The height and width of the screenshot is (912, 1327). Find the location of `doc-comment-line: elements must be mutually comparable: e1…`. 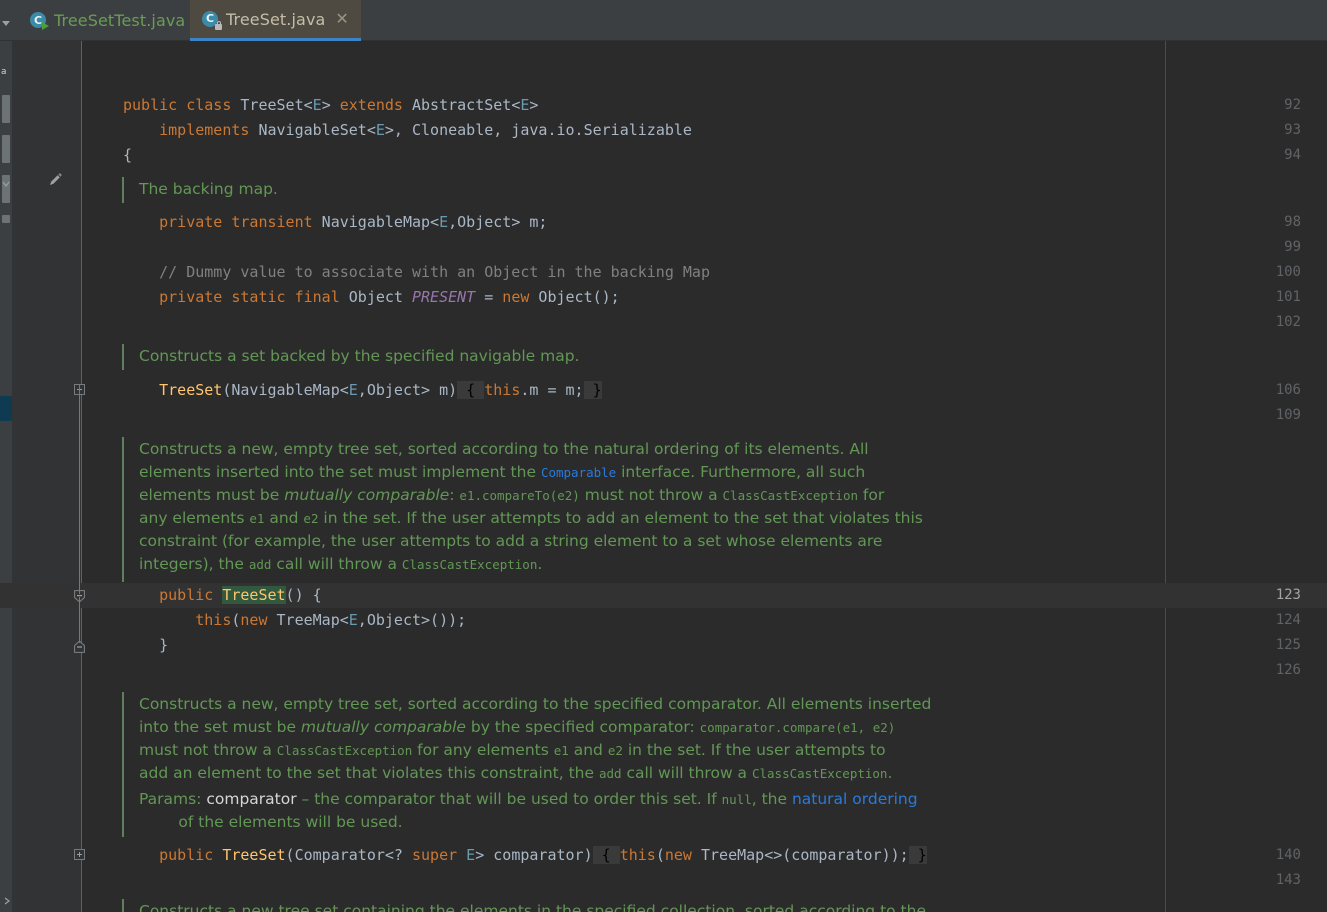

doc-comment-line: elements must be mutually comparable: e1… is located at coordinates (511, 495).